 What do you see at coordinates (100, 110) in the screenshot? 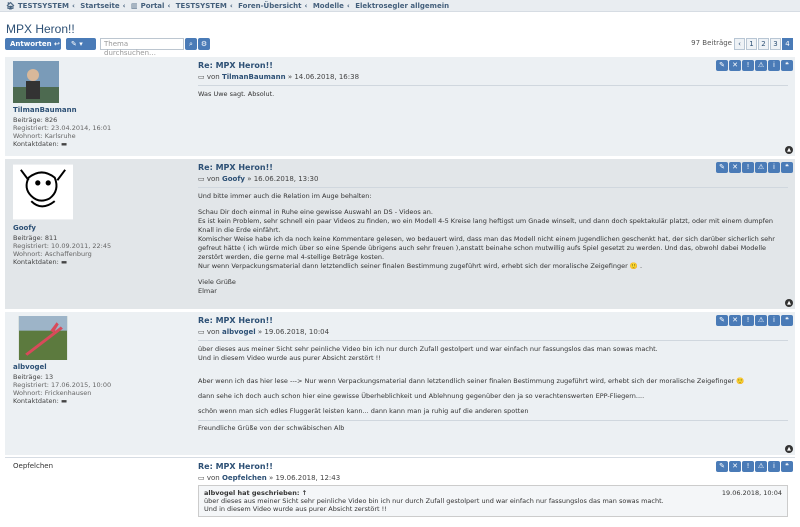
I see `username: TilmanBaumann` at bounding box center [100, 110].